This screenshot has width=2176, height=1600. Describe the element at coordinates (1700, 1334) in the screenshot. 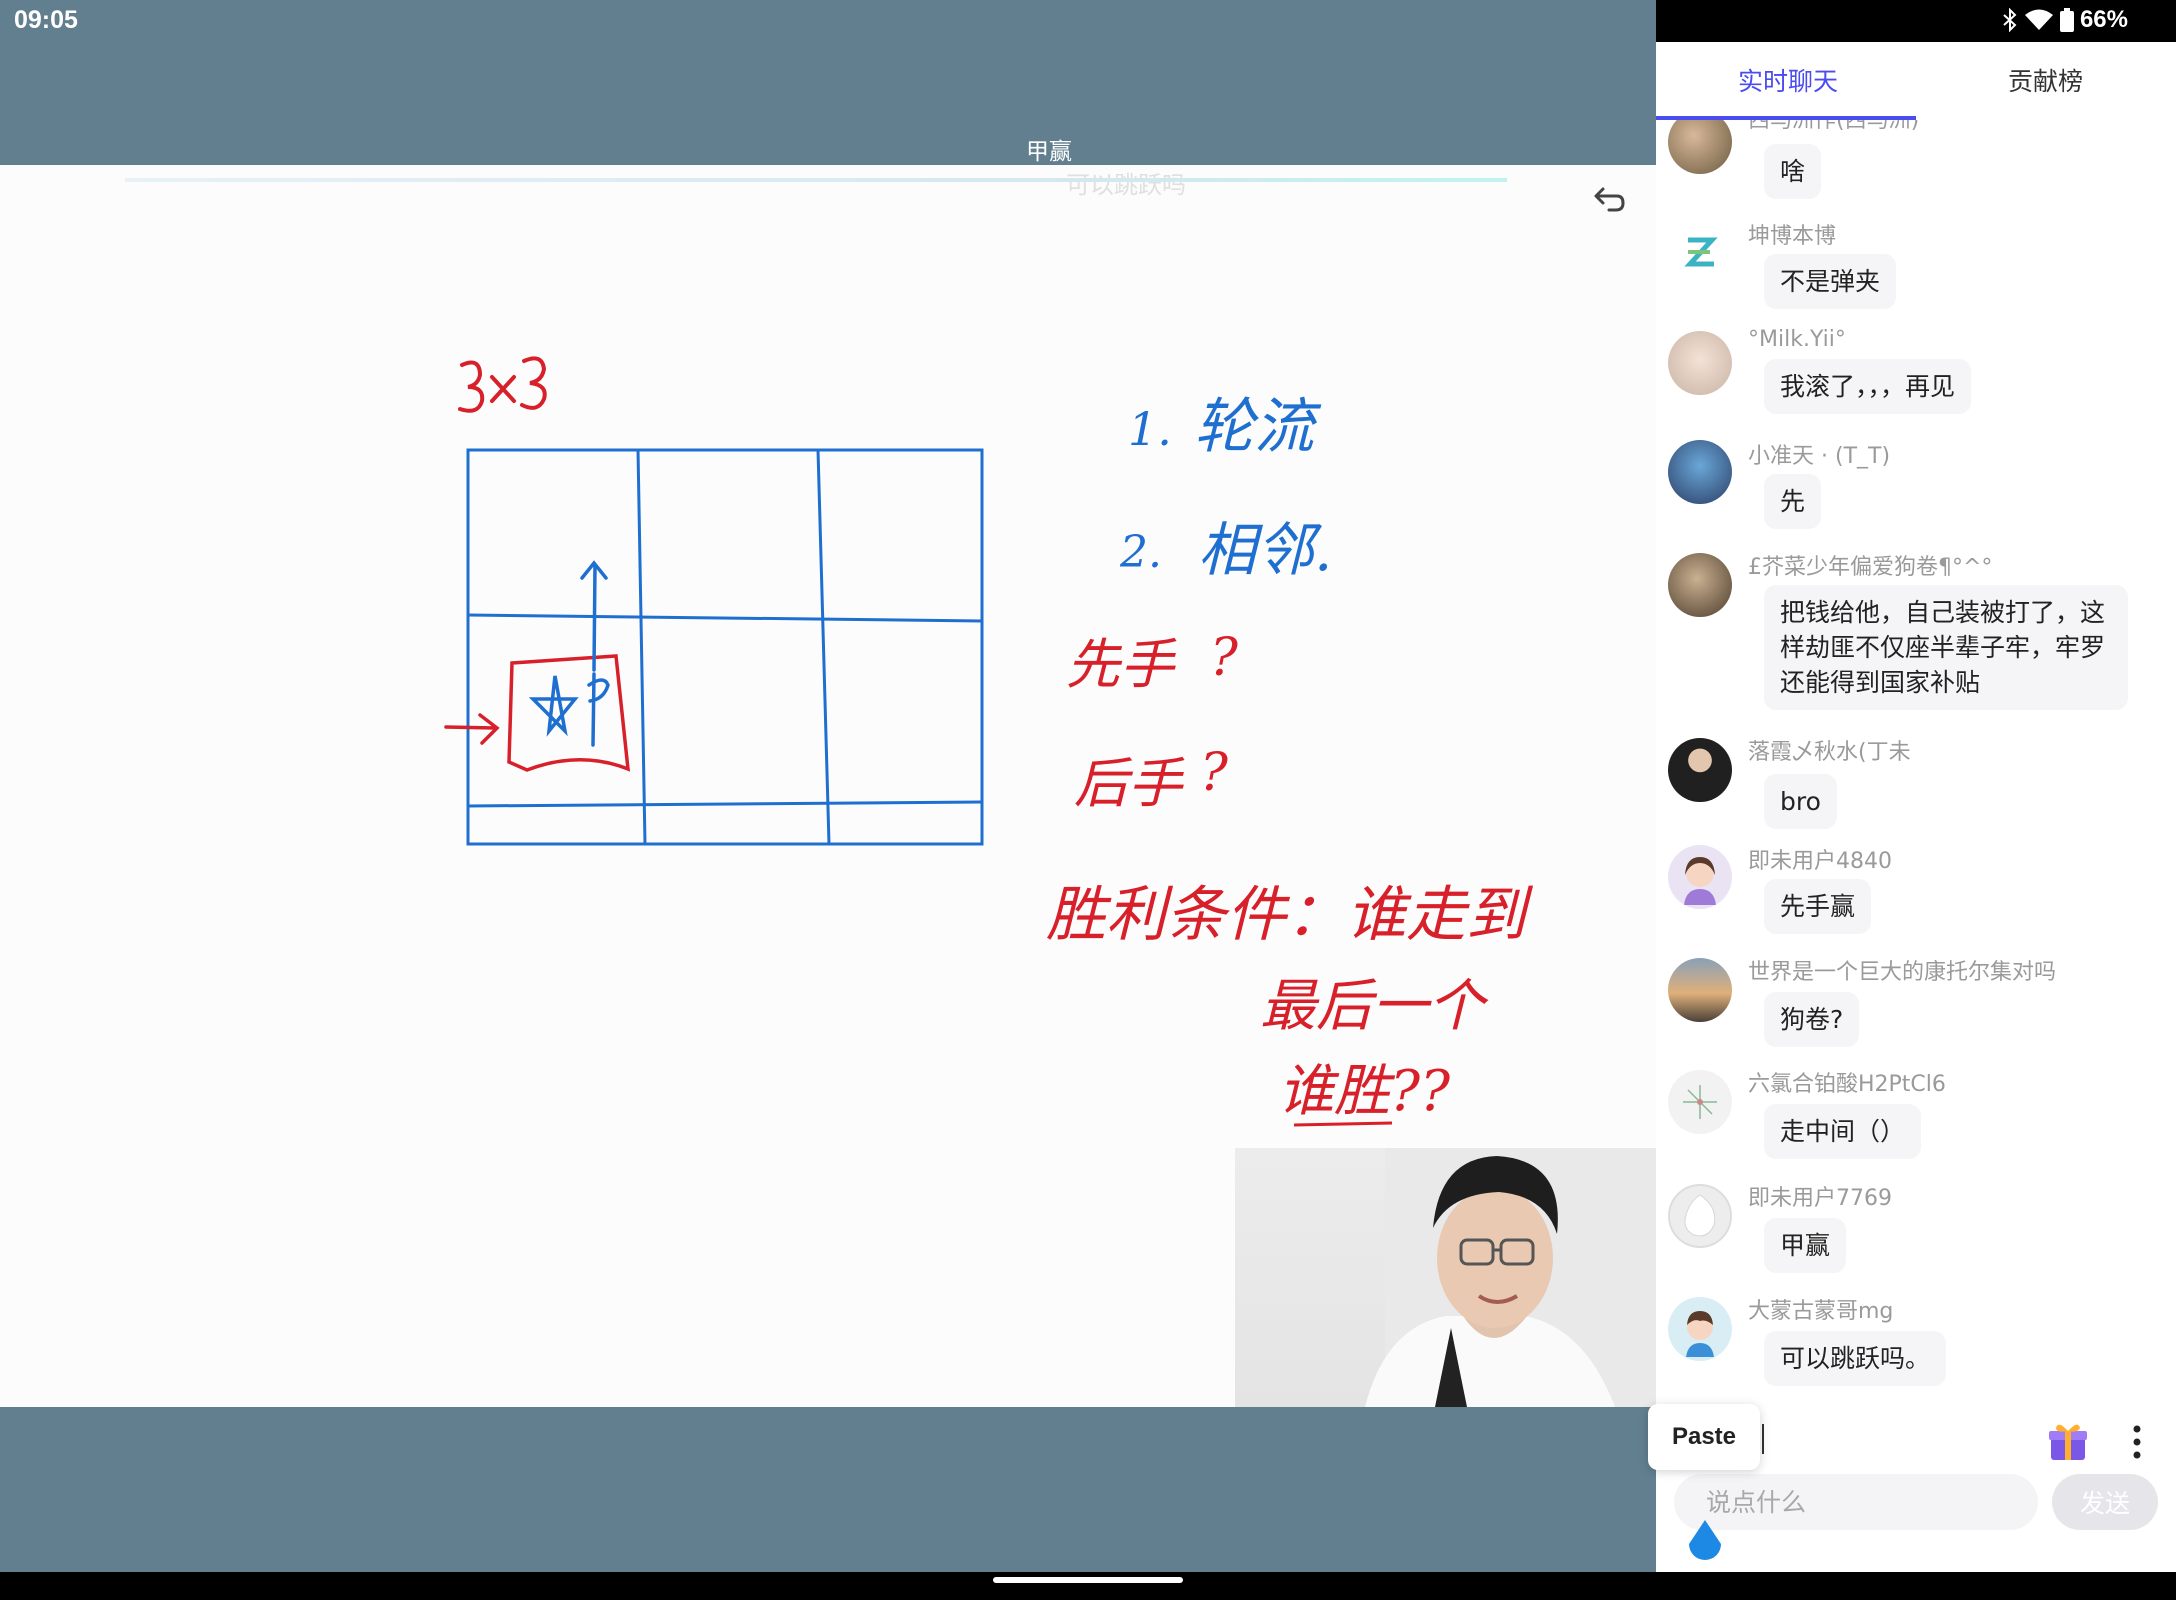

I see `cartoon-boy-icon` at that location.